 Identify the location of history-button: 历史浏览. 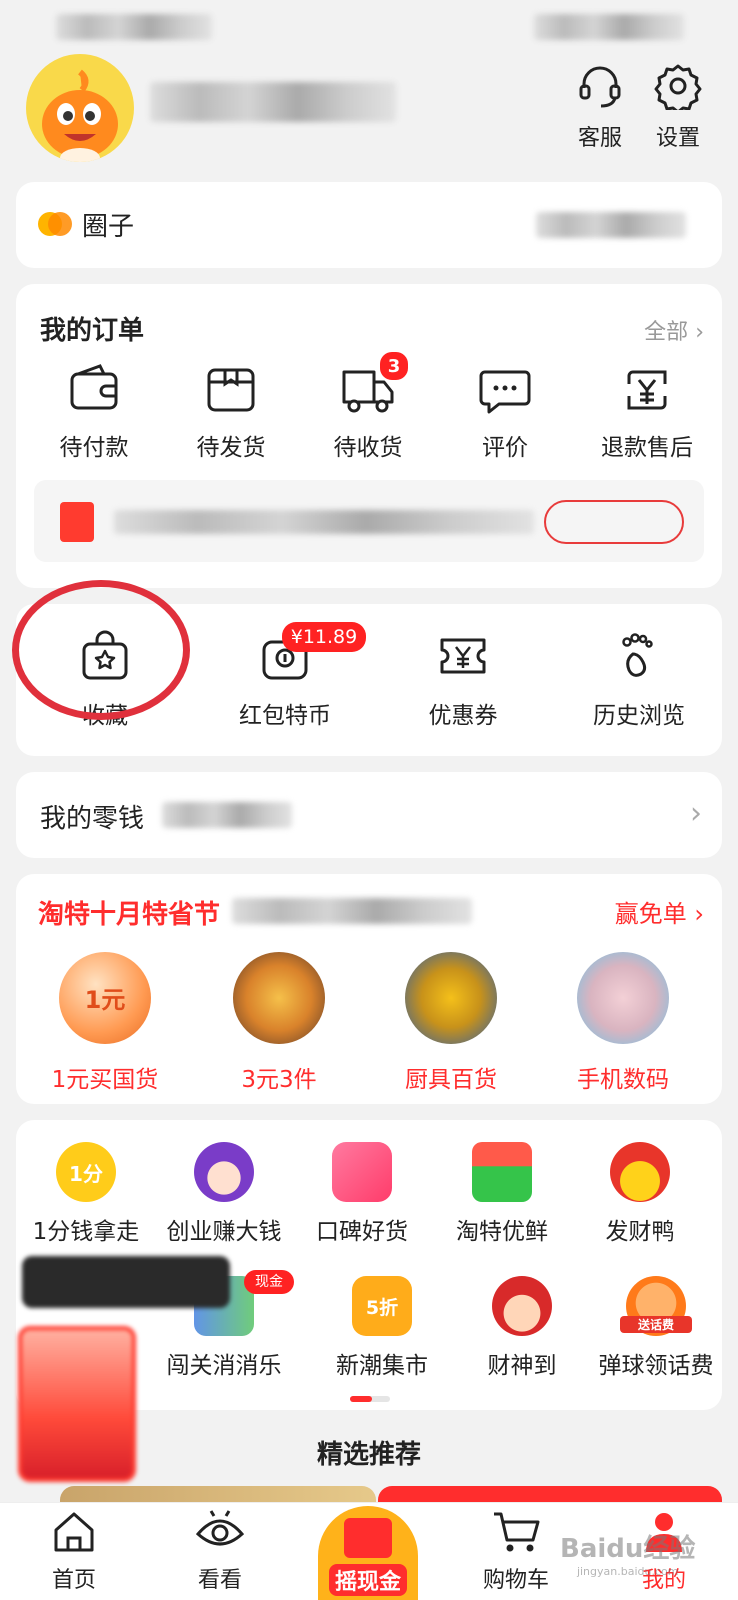
(639, 680).